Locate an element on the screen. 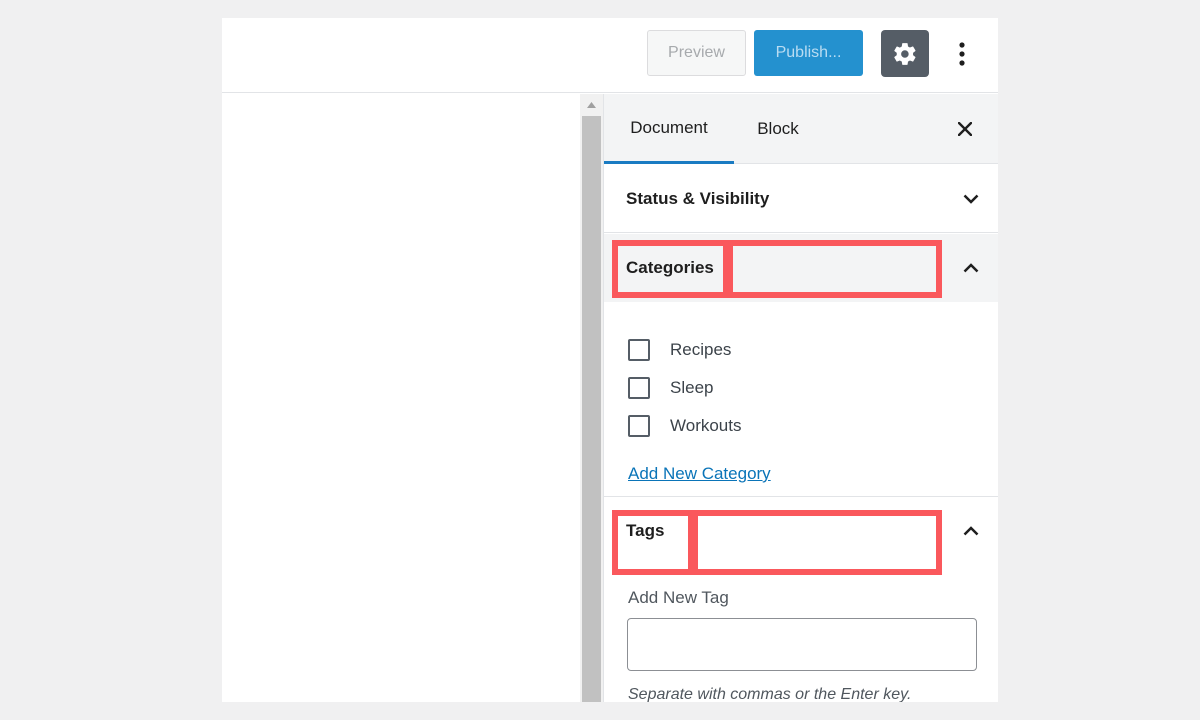 This screenshot has height=720, width=1200. category-item-workouts: Workouts is located at coordinates (685, 426).